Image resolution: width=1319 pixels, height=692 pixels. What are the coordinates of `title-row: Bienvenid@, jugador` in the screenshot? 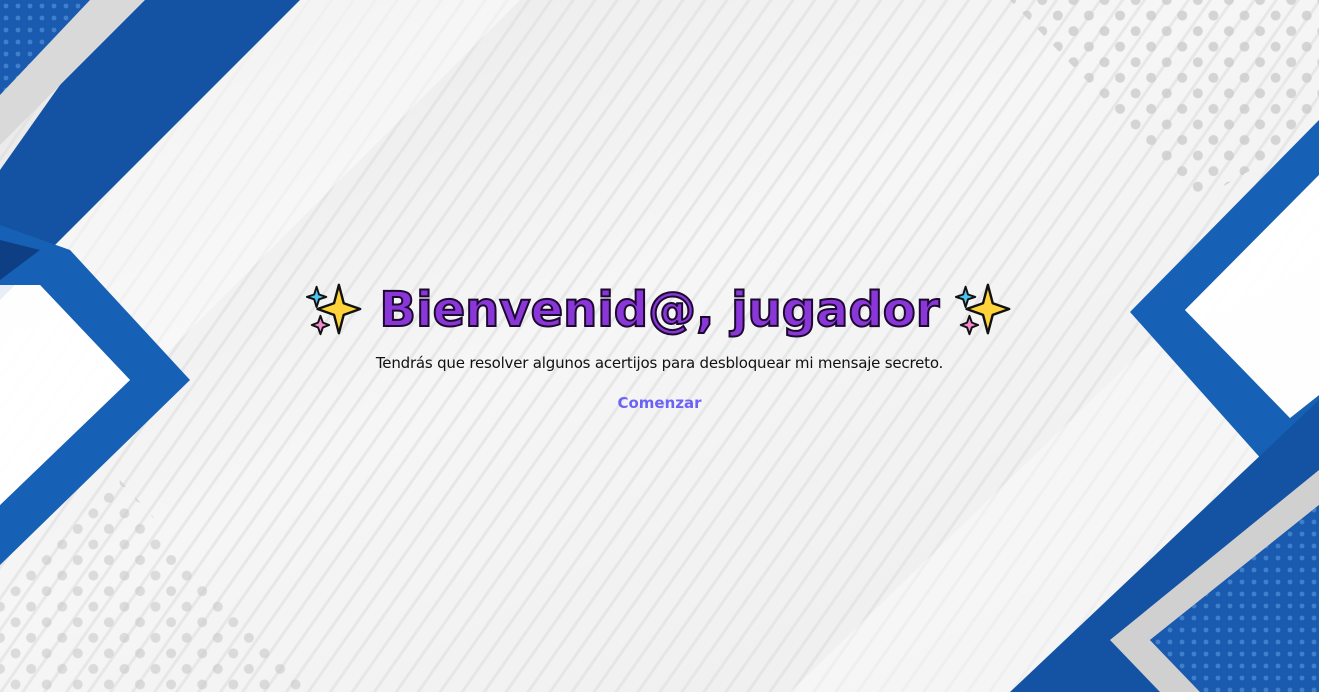 It's located at (659, 310).